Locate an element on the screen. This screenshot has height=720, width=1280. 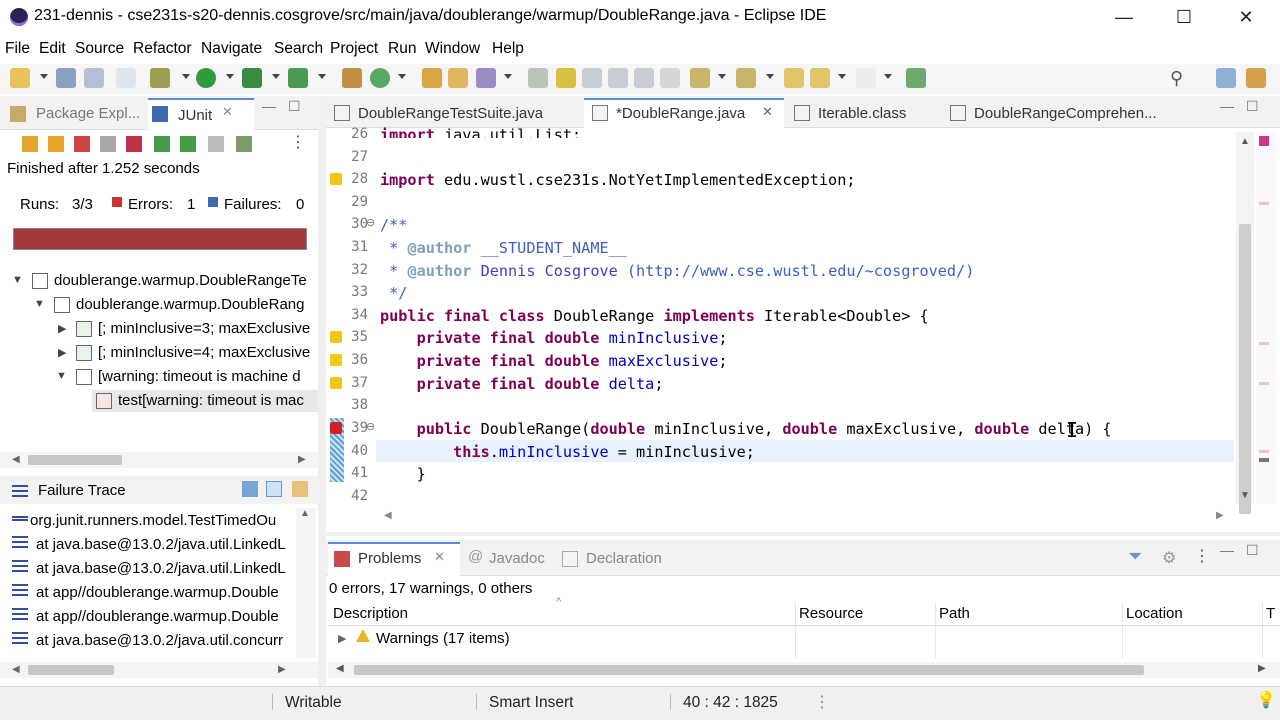
run-dropdown-icon is located at coordinates (230, 76).